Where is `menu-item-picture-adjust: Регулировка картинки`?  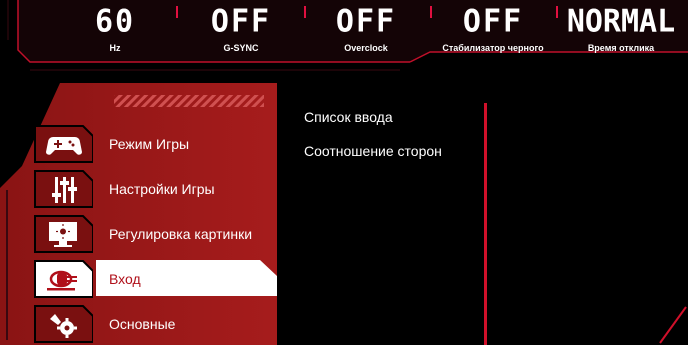
menu-item-picture-adjust: Регулировка картинки is located at coordinates (155, 234).